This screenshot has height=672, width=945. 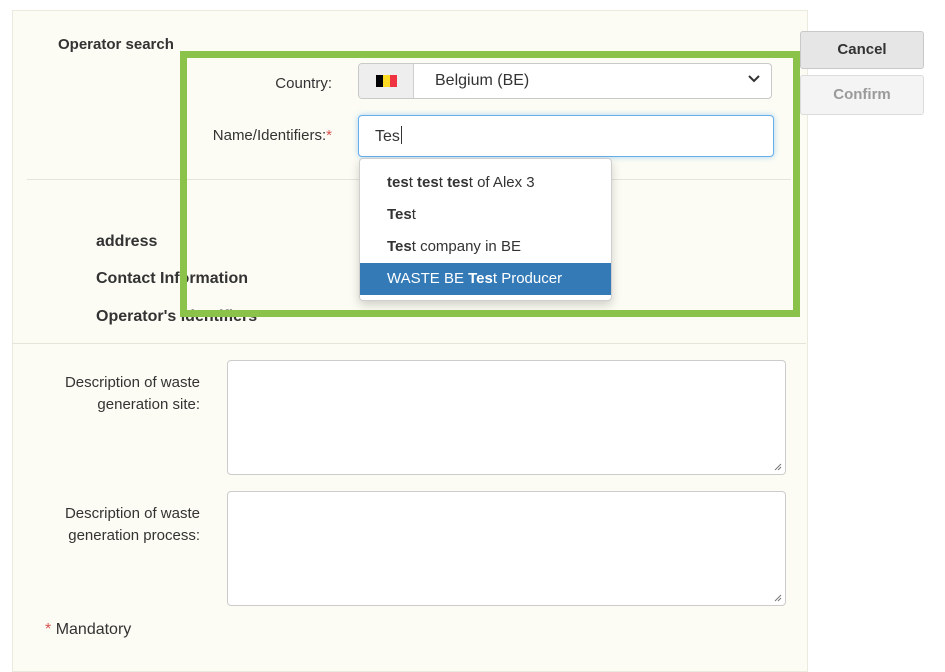 I want to click on section-contact-information: Contact Information, so click(x=172, y=279).